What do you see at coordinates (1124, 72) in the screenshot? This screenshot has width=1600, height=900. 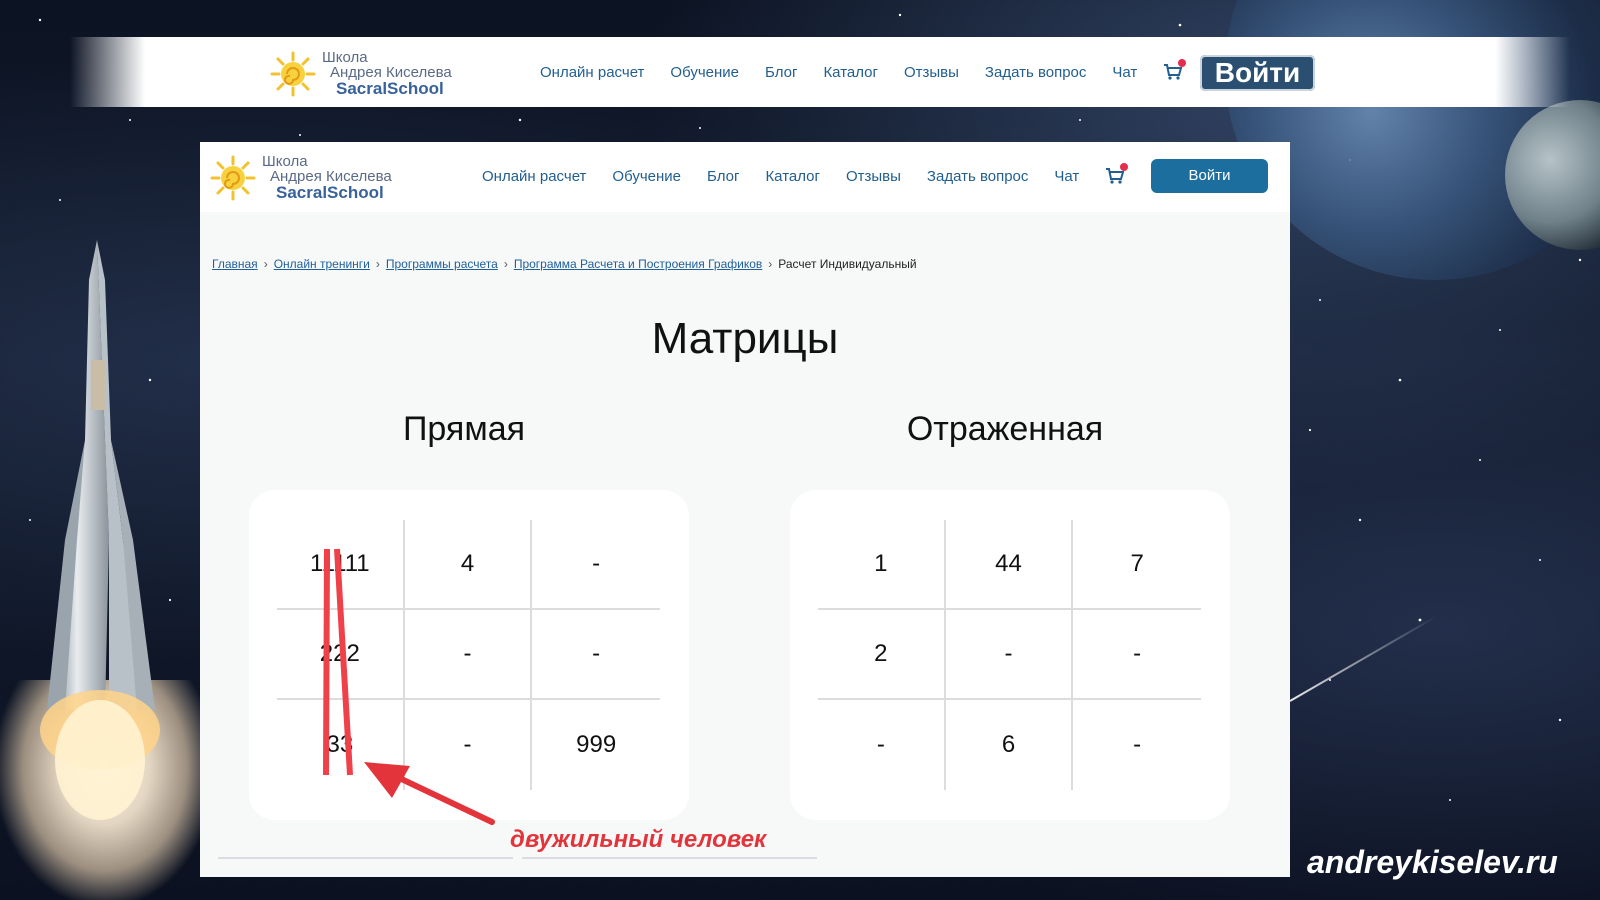 I see `outer-nav-chat: Чат` at bounding box center [1124, 72].